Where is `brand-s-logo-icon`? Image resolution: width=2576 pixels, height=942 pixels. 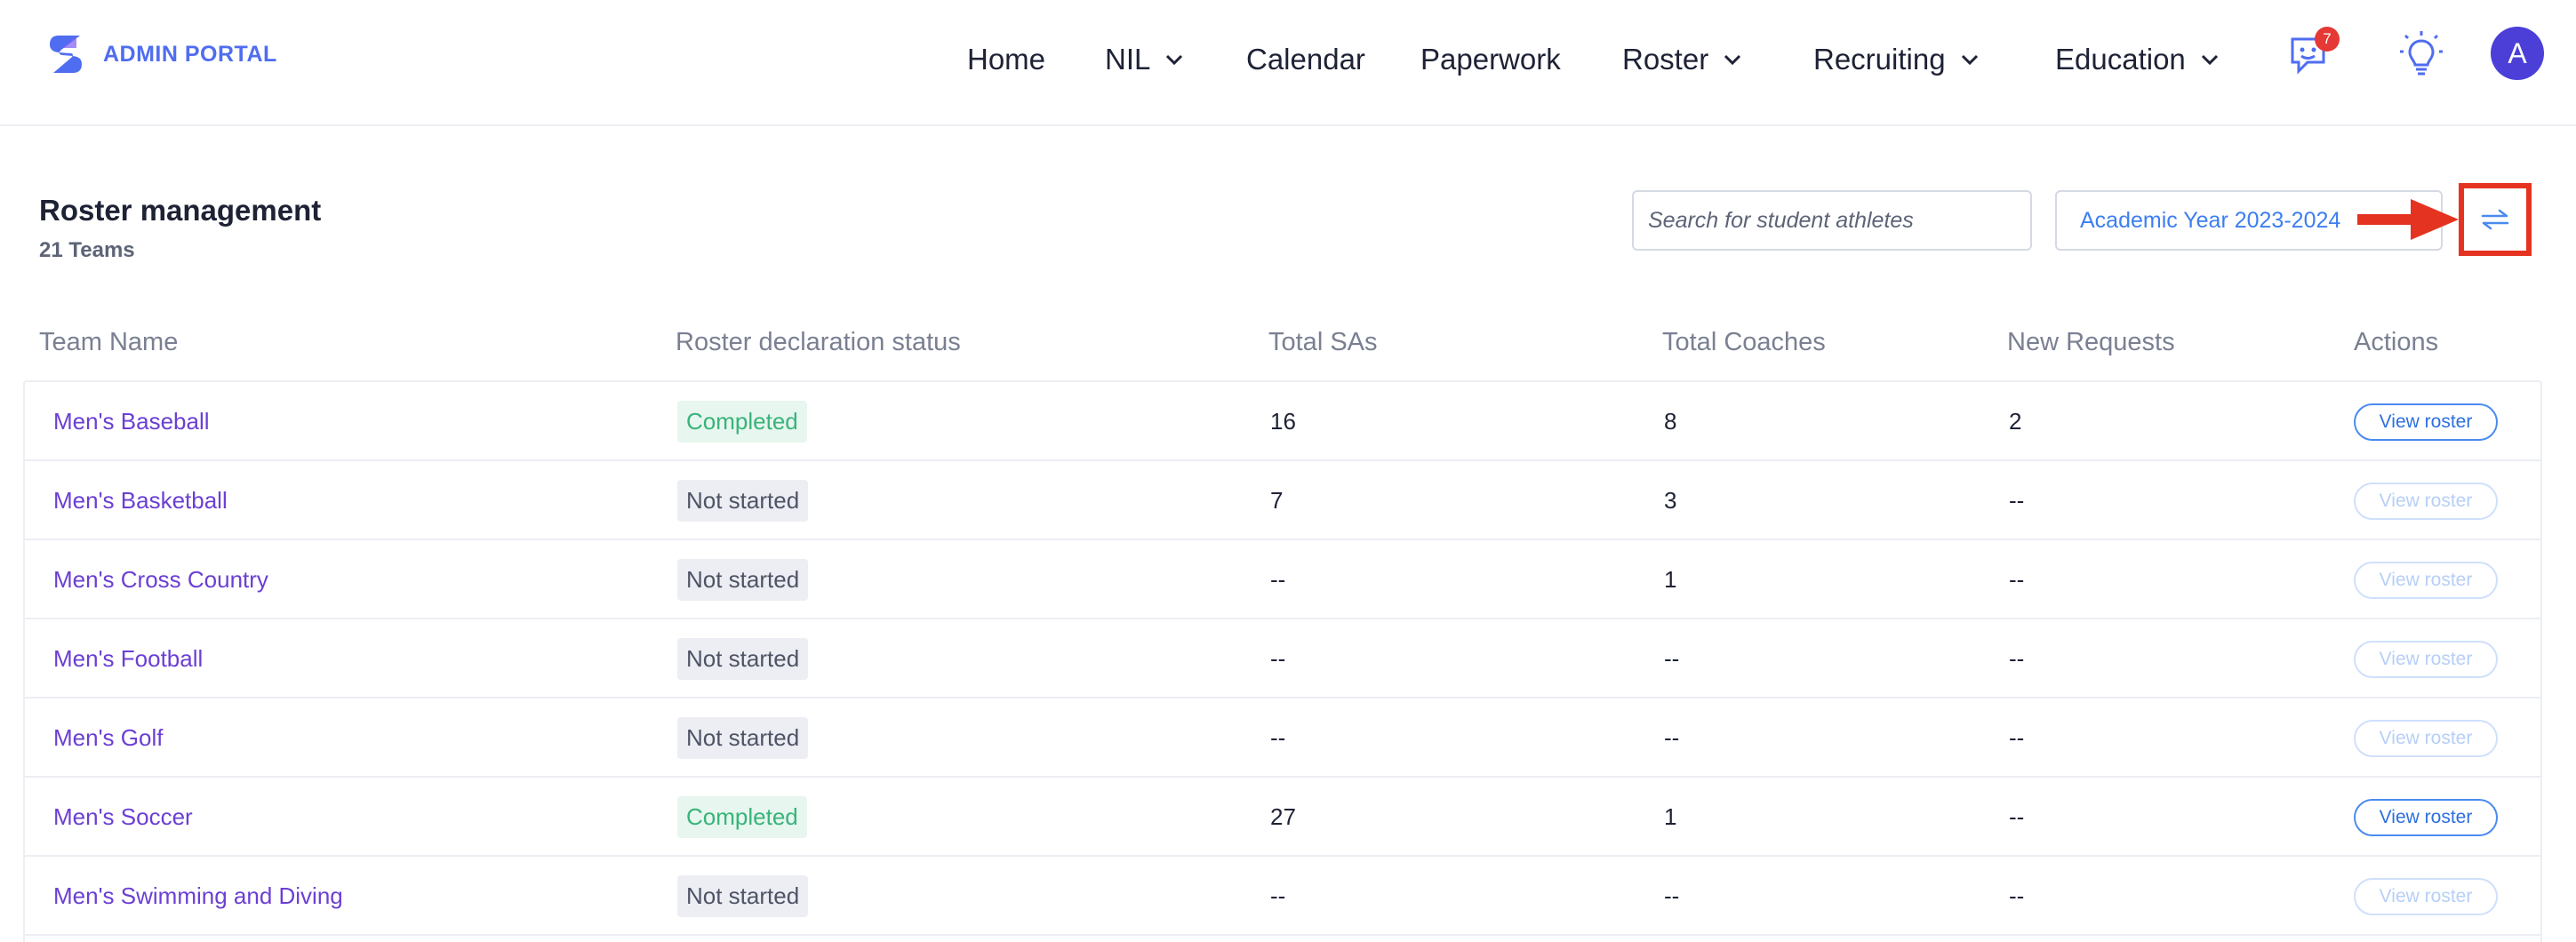 brand-s-logo-icon is located at coordinates (66, 54).